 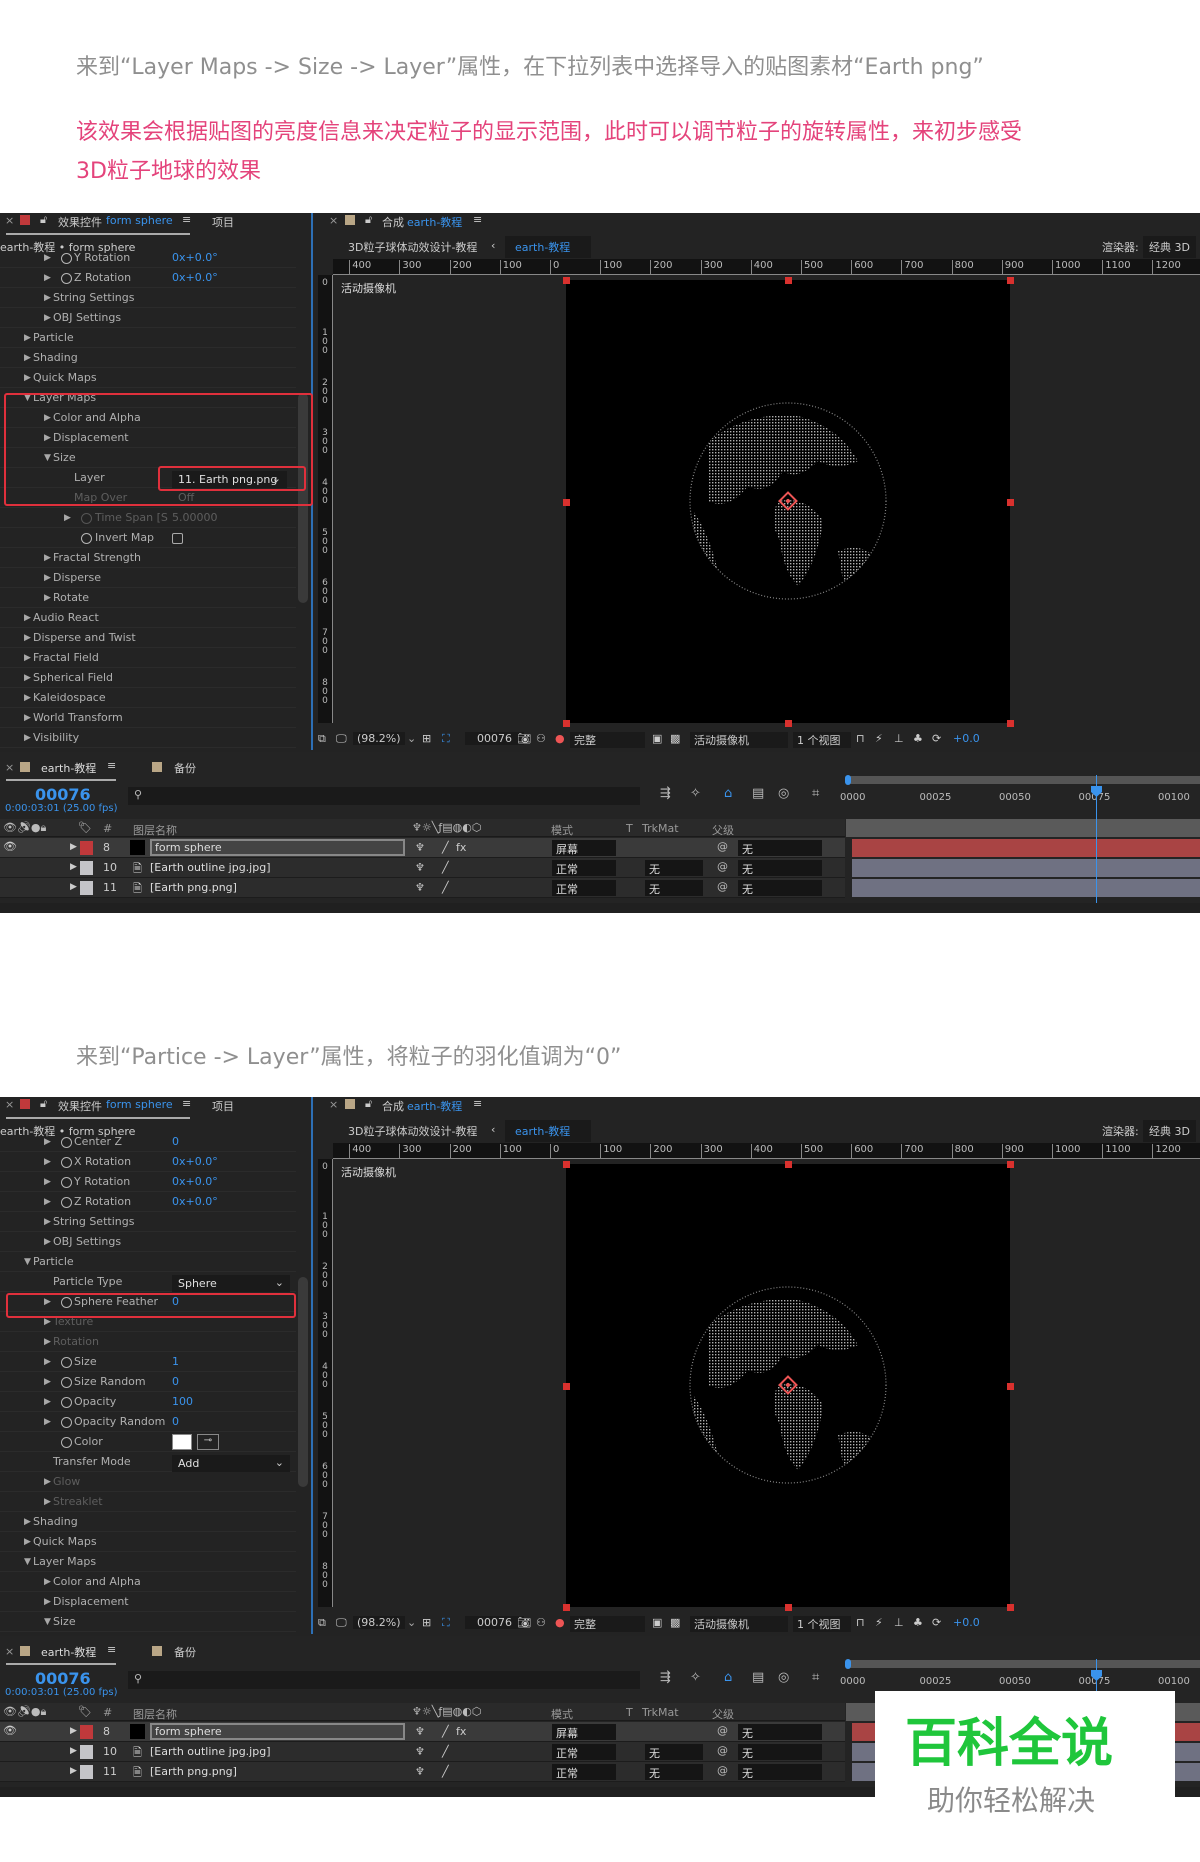 I want to click on show-snapshot-icon: ⚇, so click(x=541, y=738).